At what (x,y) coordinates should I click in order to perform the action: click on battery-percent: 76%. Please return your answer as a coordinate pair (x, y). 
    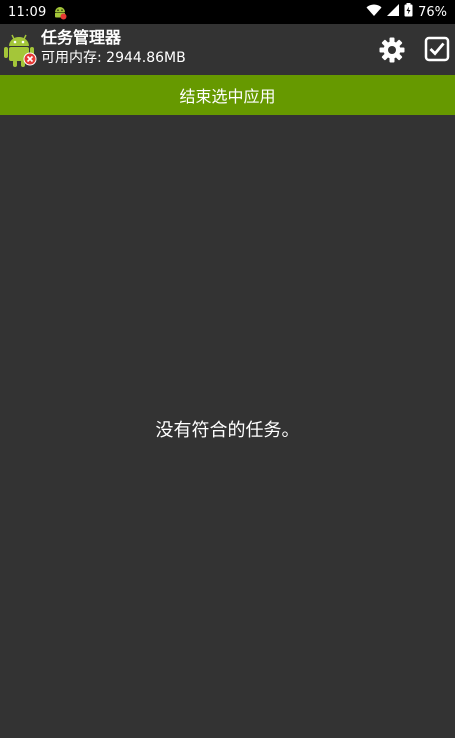
    Looking at the image, I should click on (432, 12).